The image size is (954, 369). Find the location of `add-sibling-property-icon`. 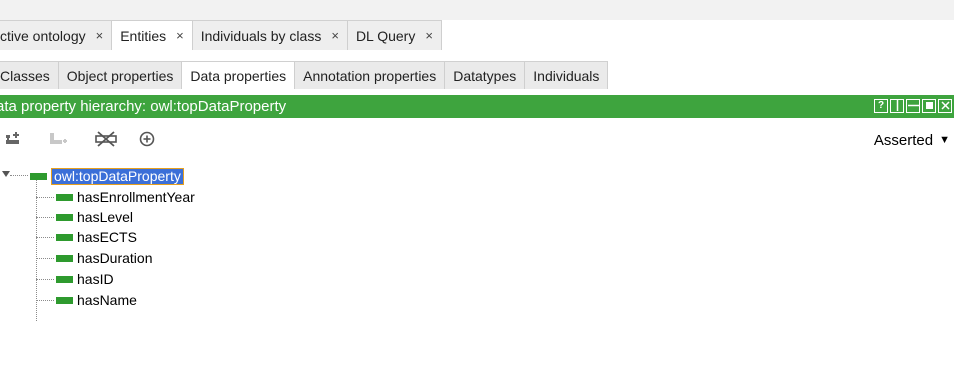

add-sibling-property-icon is located at coordinates (59, 139).